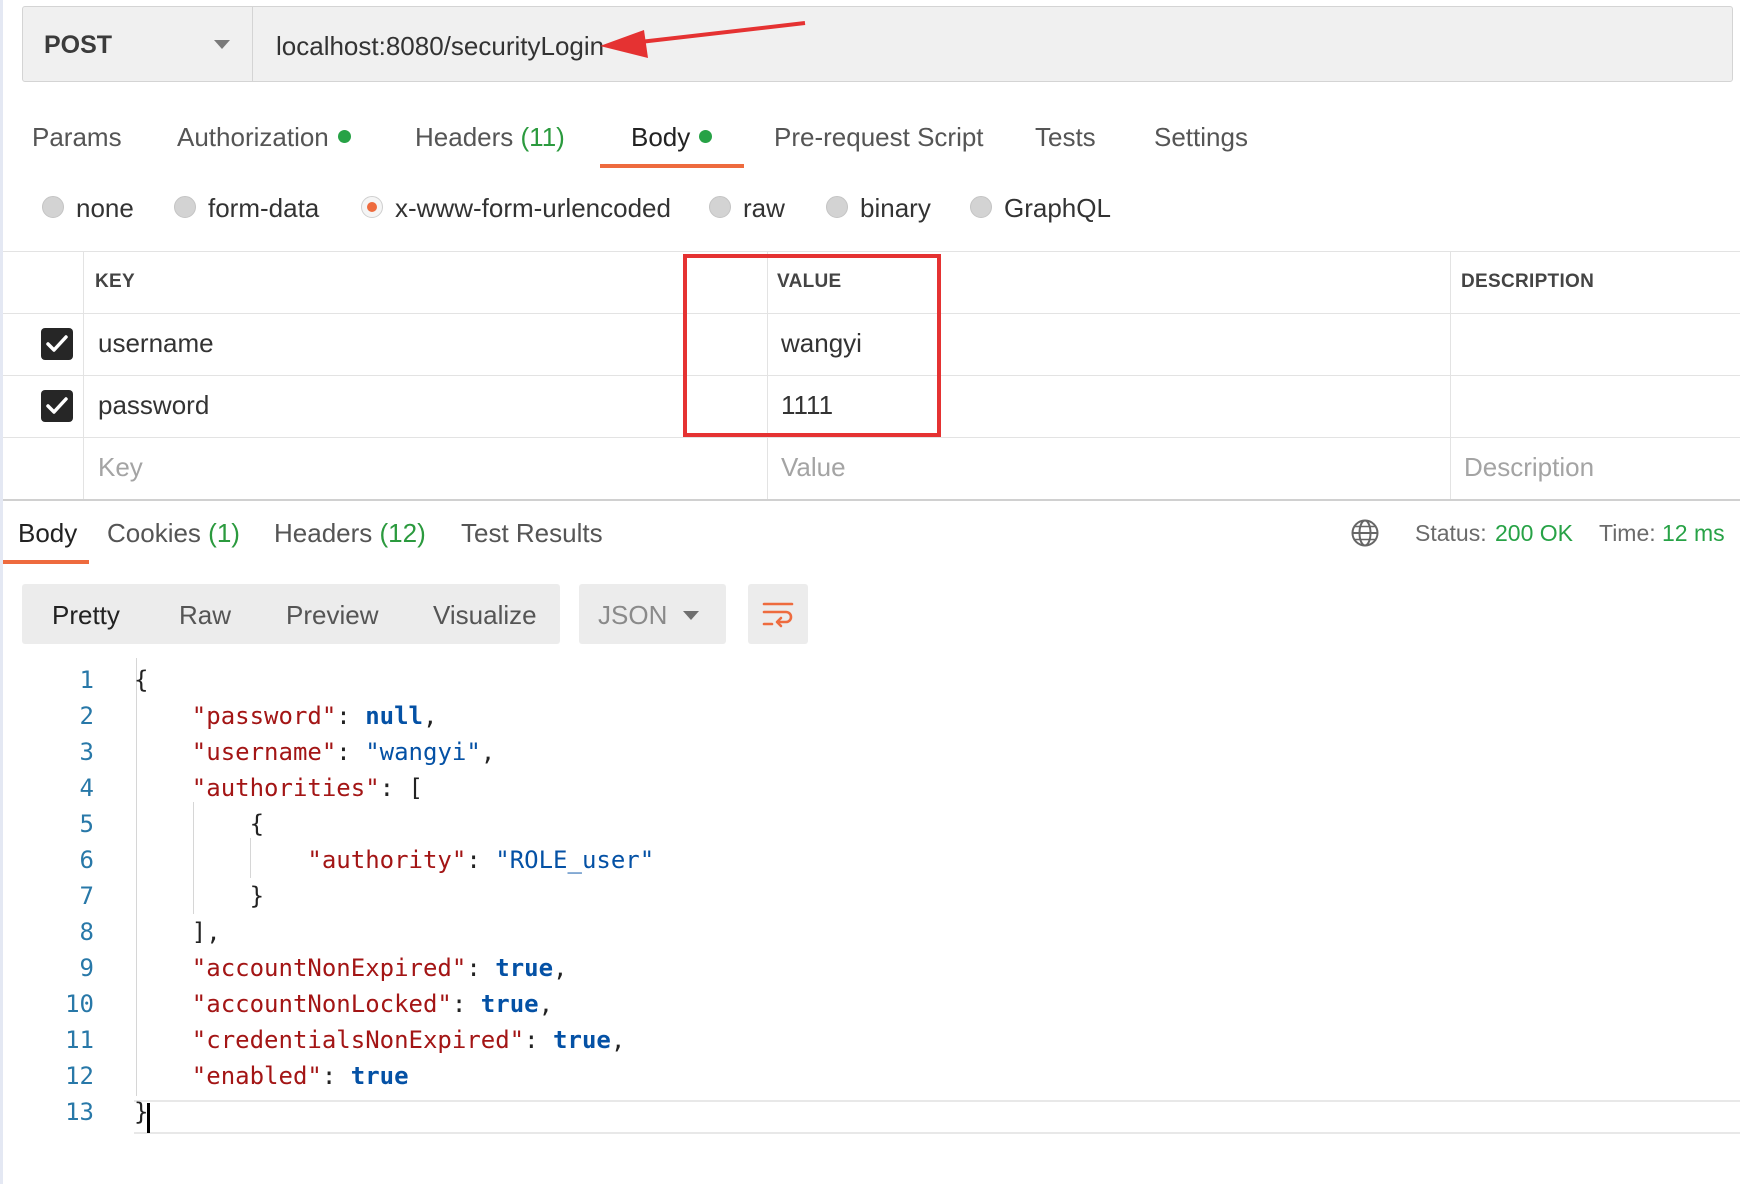 The image size is (1740, 1184). What do you see at coordinates (485, 615) in the screenshot?
I see `view-visualize: Visualize` at bounding box center [485, 615].